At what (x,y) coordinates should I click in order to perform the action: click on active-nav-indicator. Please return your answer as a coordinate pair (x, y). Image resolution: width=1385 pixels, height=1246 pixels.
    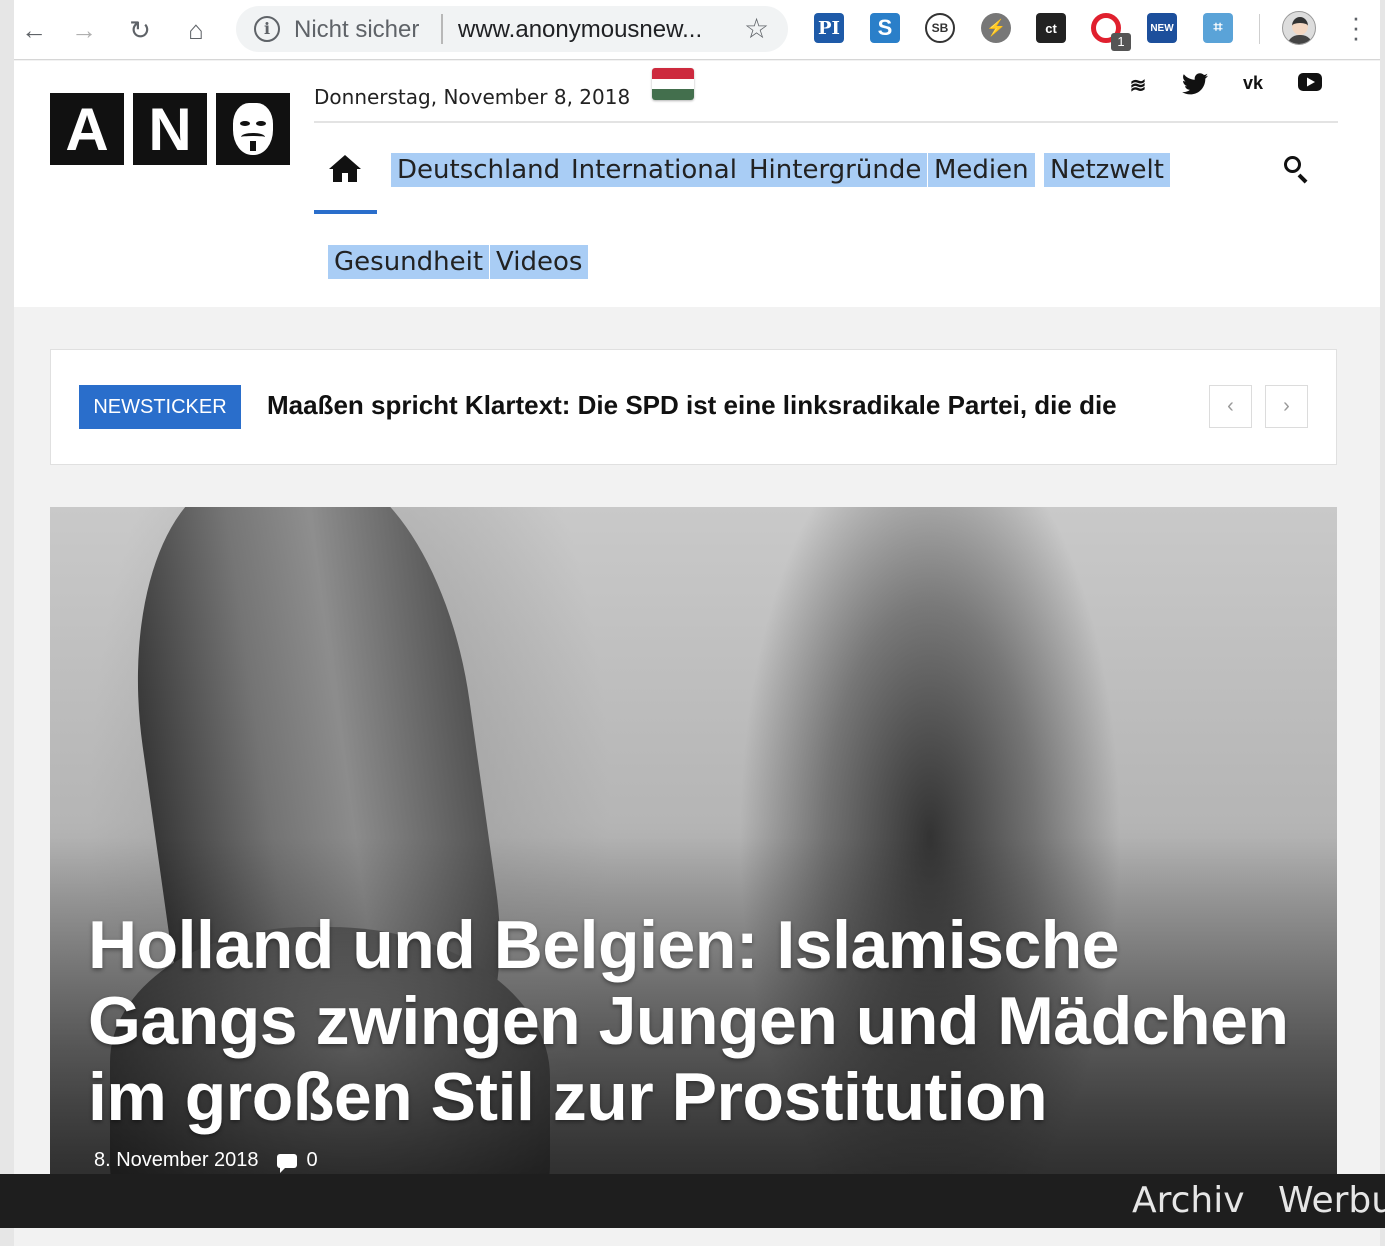
    Looking at the image, I should click on (345, 212).